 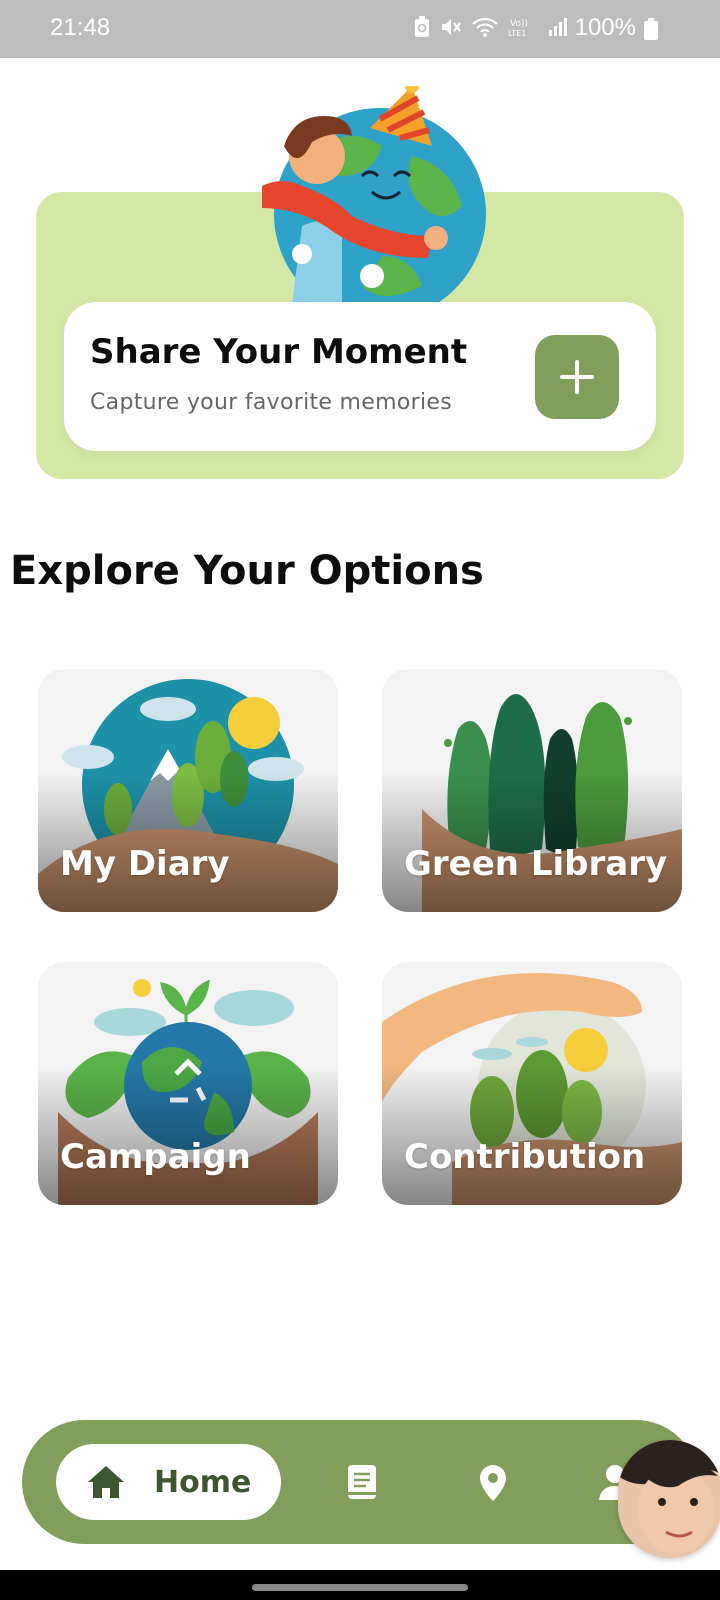 I want to click on location-pin-icon, so click(x=493, y=1483).